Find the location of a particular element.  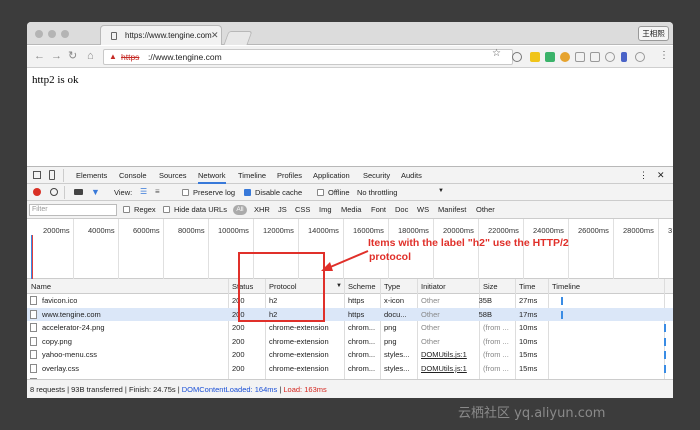

extension-v-icon is located at coordinates (550, 57).